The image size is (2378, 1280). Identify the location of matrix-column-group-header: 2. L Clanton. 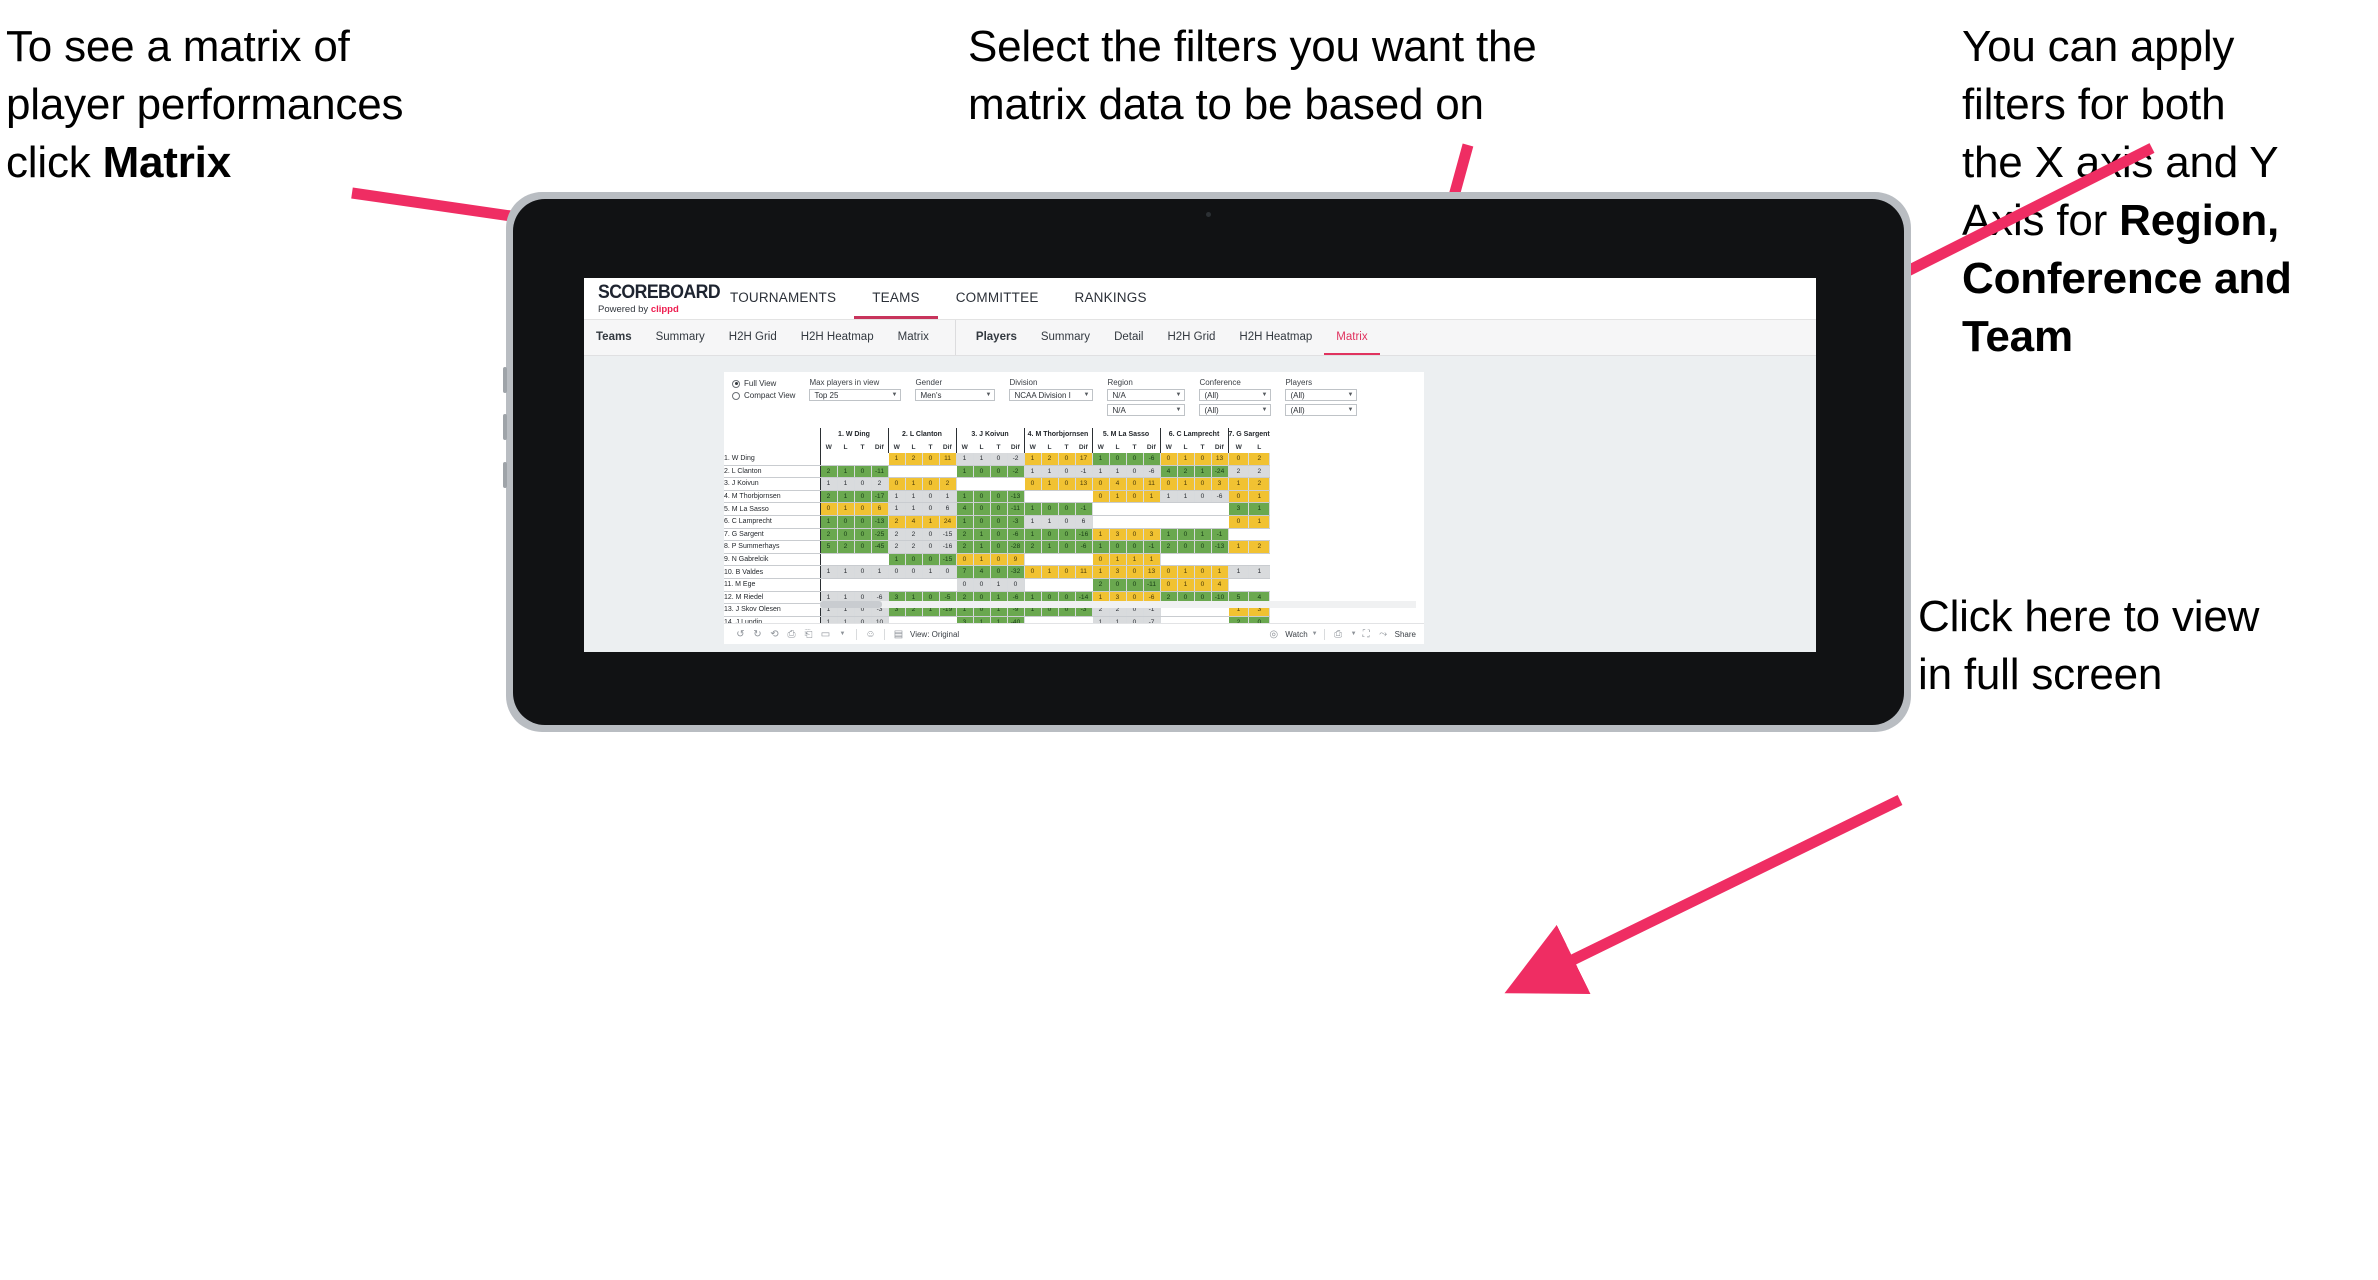
(921, 434).